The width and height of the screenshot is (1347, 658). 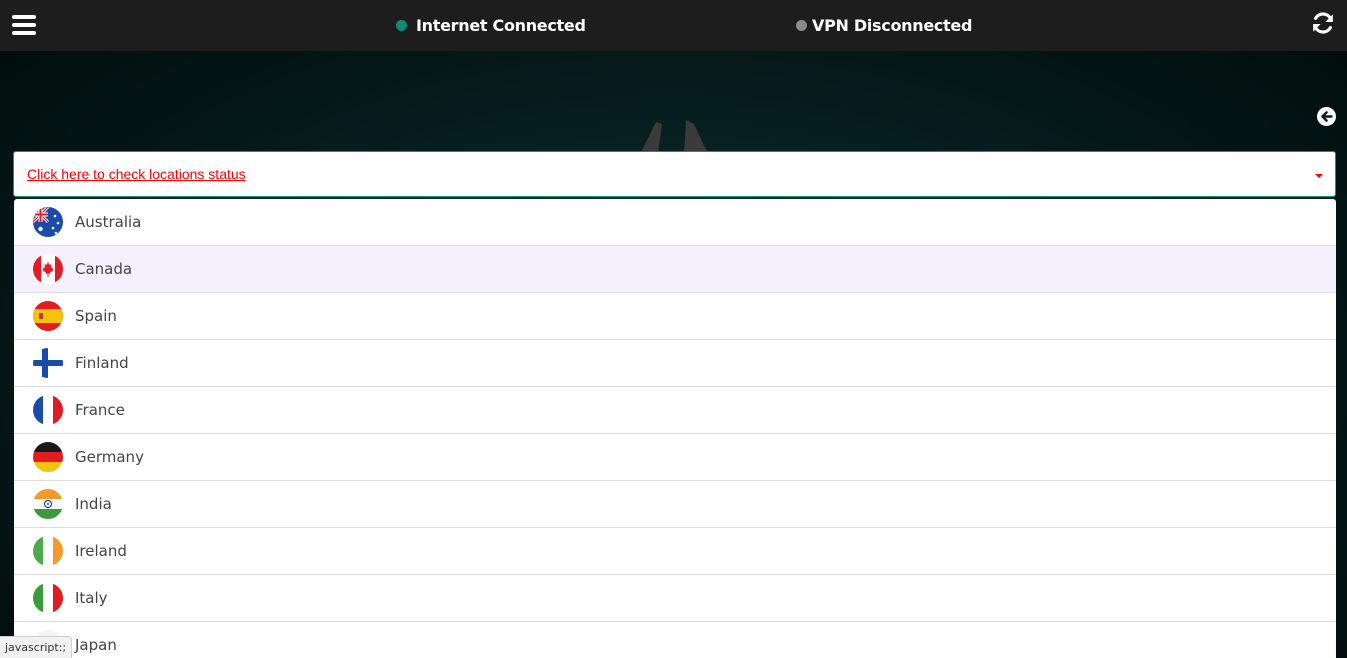 I want to click on location-item-india: India, so click(x=675, y=504).